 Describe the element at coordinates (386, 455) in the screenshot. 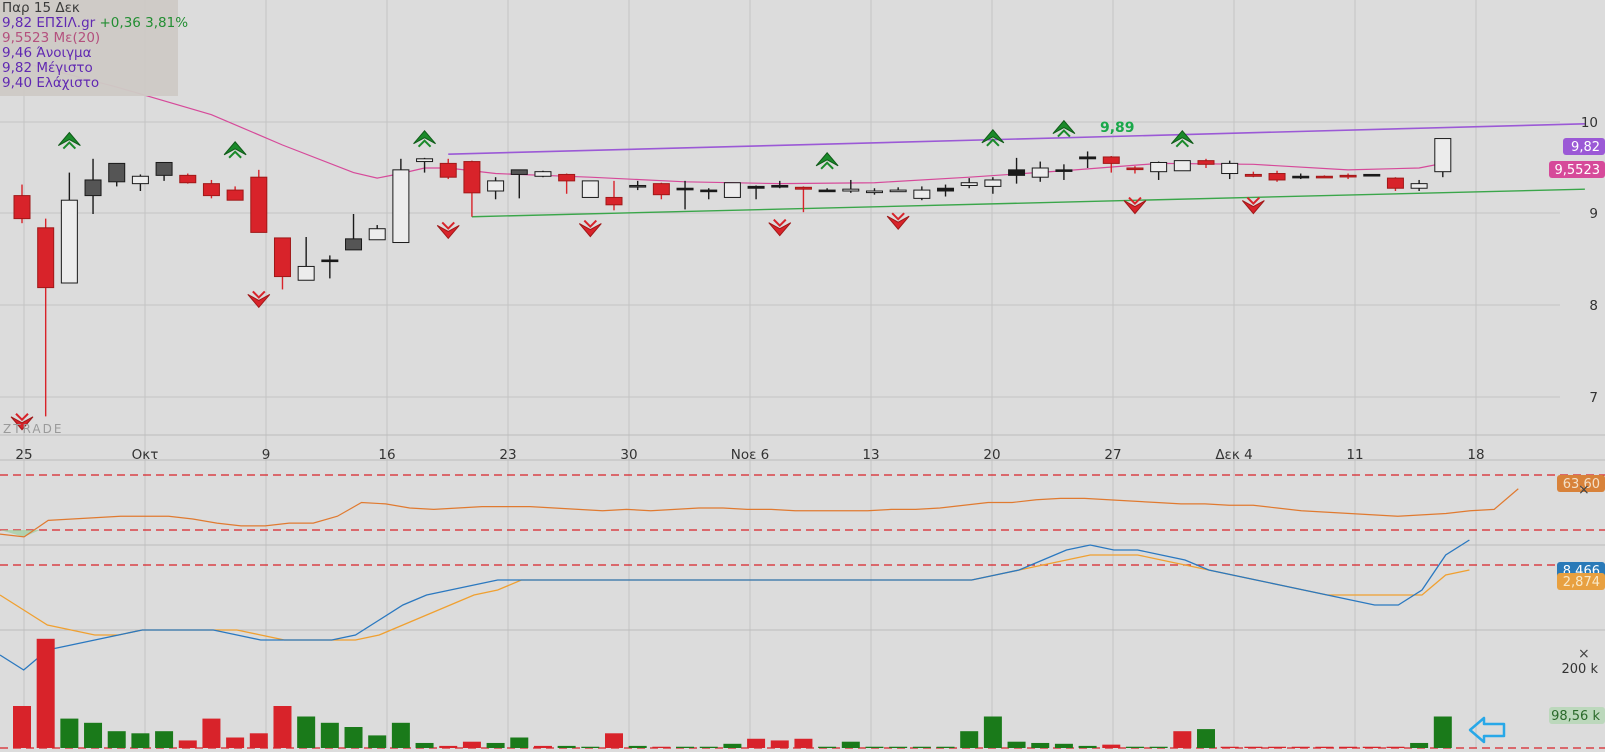

I see `x-tick-label: 16` at that location.